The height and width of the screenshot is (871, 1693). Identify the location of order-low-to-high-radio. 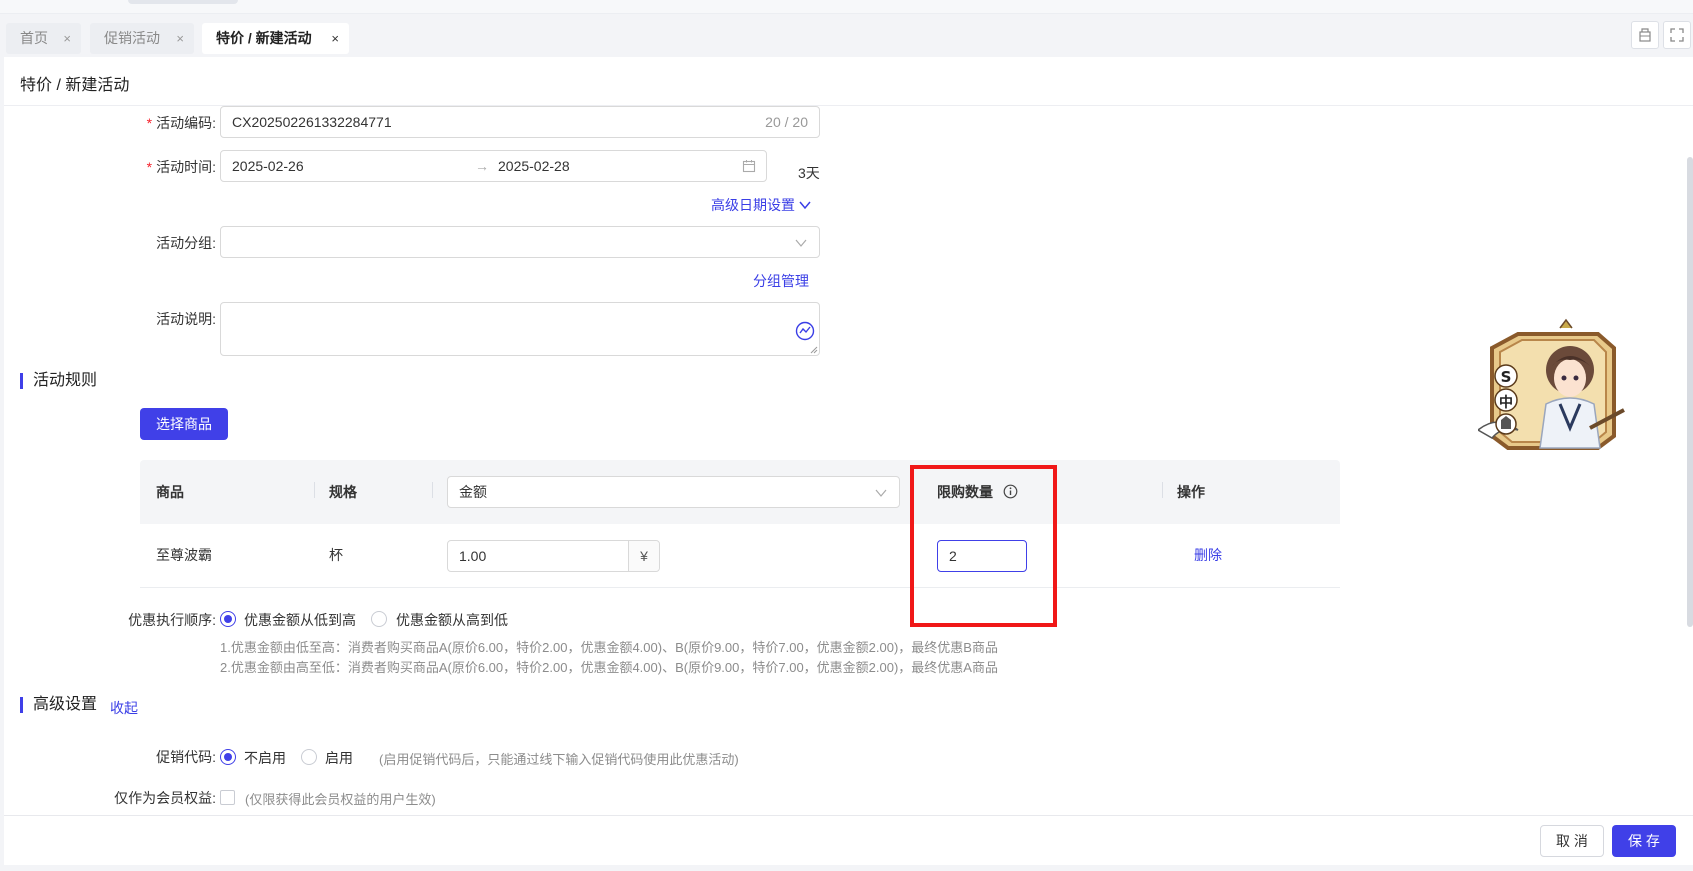
(228, 619).